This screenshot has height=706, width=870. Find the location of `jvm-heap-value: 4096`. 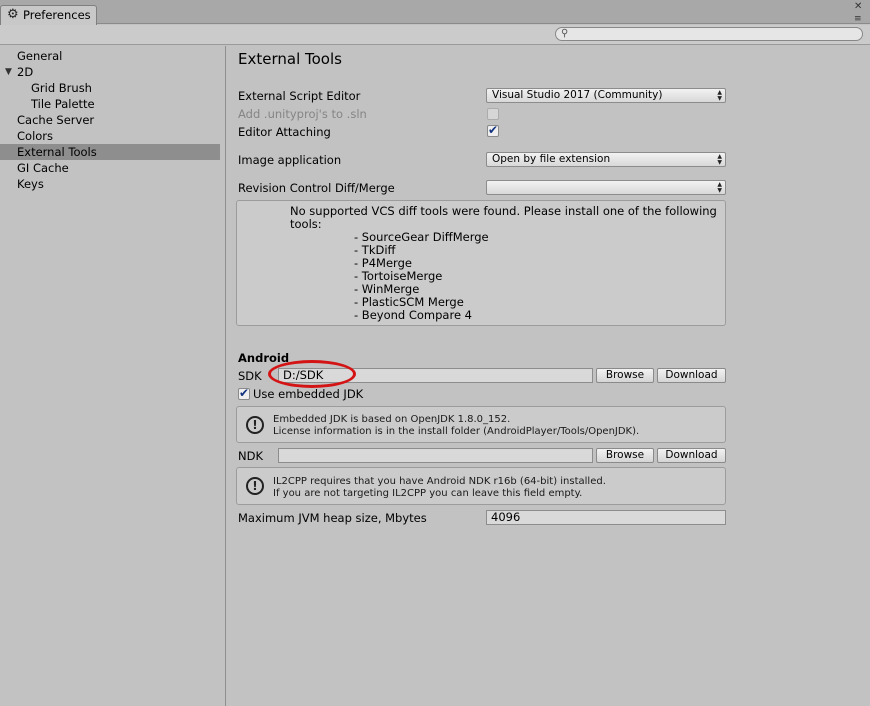

jvm-heap-value: 4096 is located at coordinates (506, 517).